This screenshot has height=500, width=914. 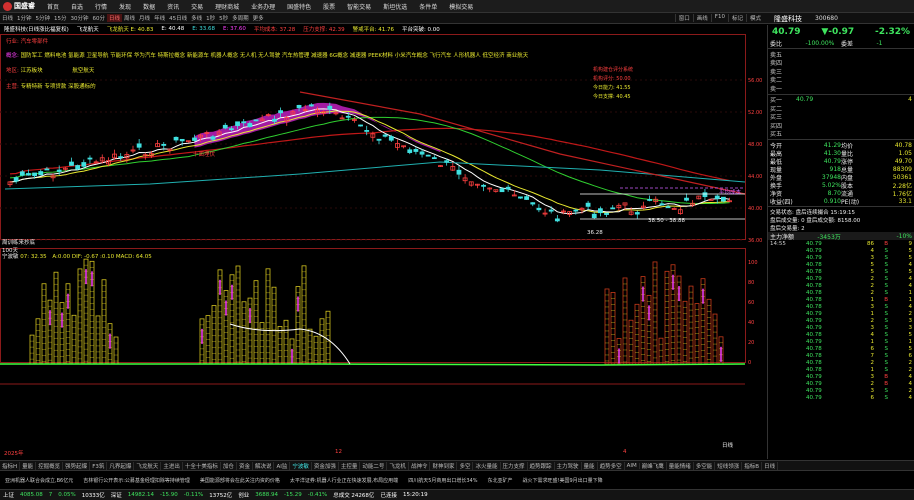 What do you see at coordinates (99, 18) in the screenshot?
I see `period-tab-5: 60分` at bounding box center [99, 18].